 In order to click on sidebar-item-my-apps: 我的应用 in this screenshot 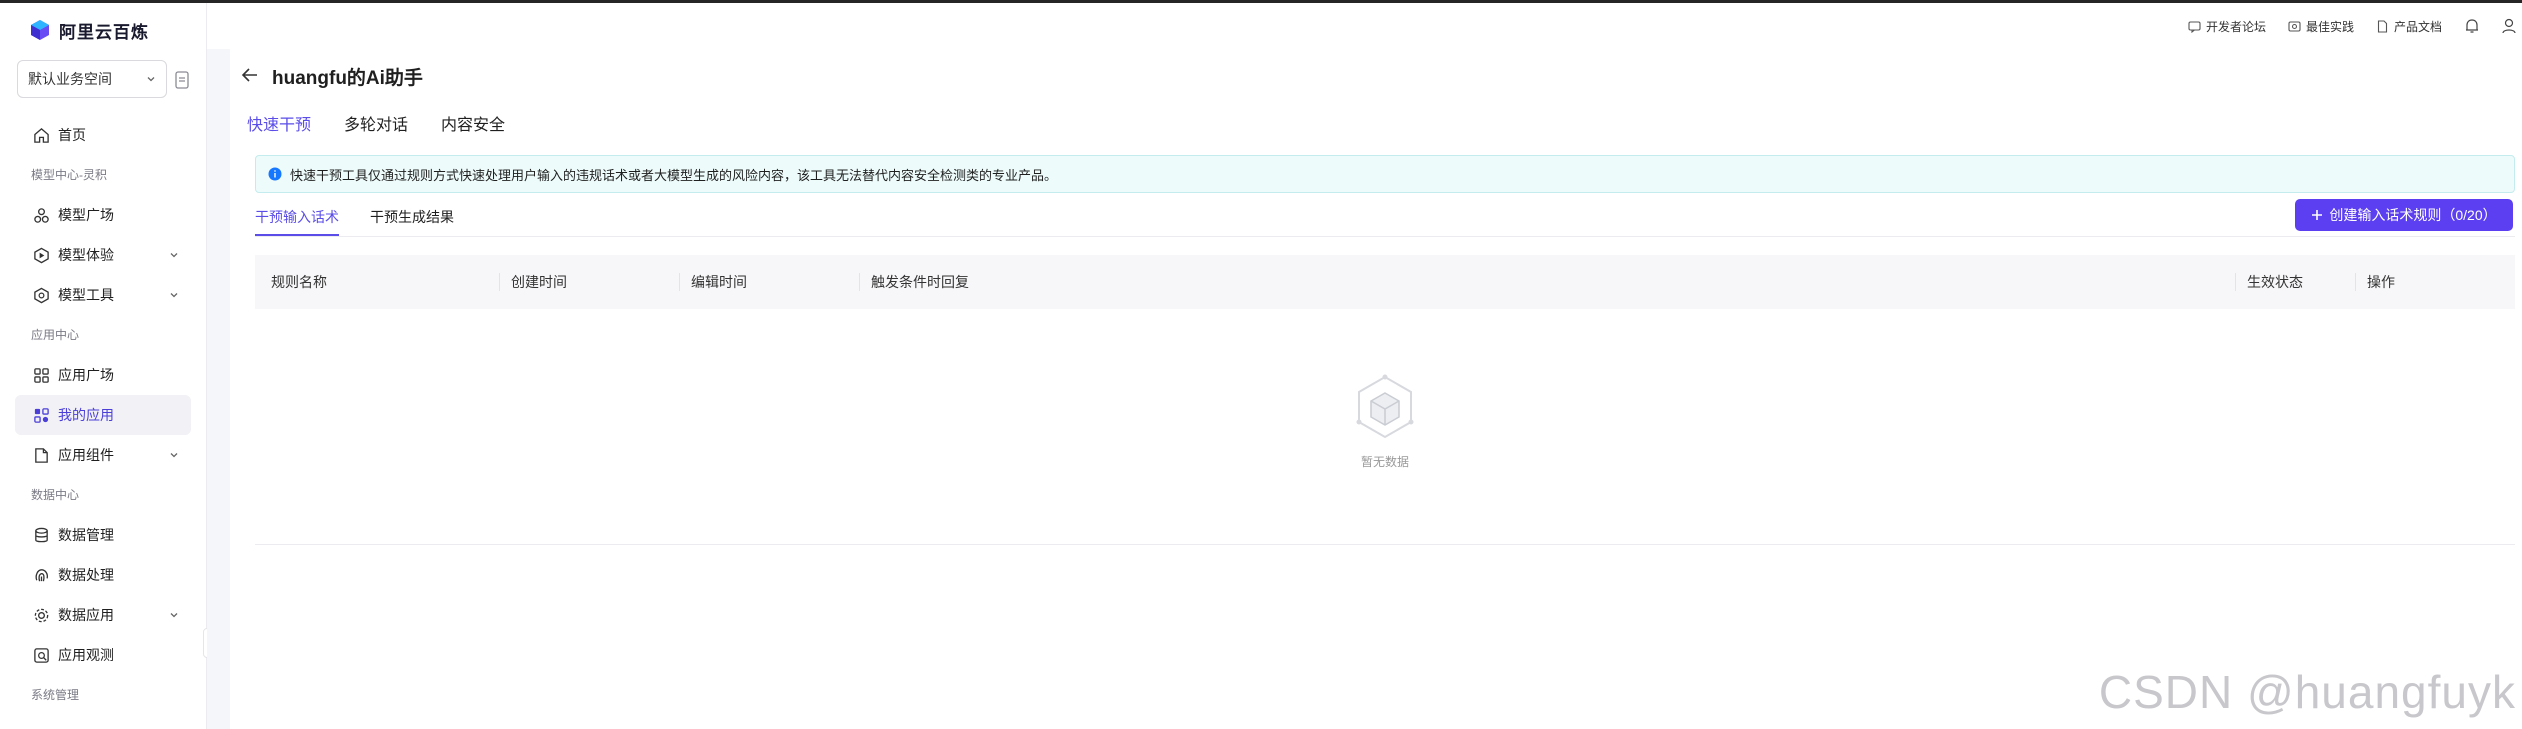, I will do `click(103, 415)`.